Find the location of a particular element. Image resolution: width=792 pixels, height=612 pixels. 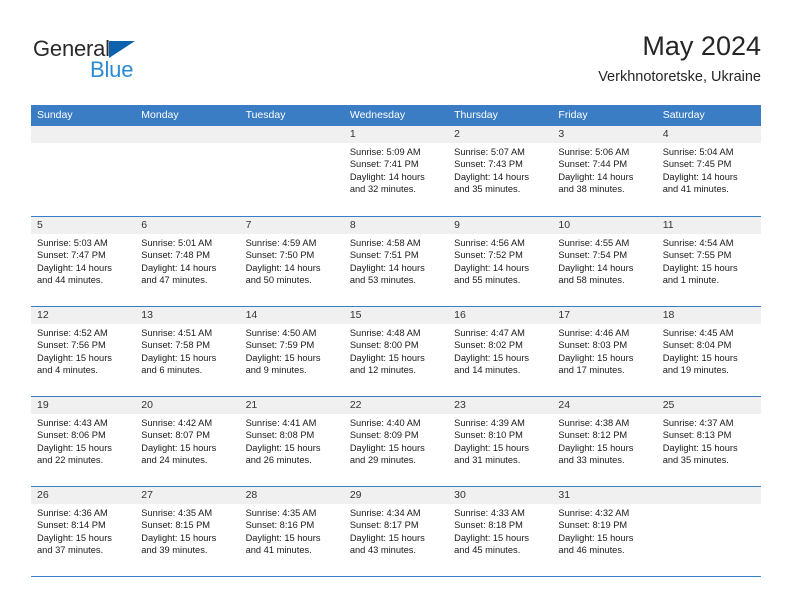

location-subtitle: Verkhnotoretske, Ukraine is located at coordinates (679, 77).